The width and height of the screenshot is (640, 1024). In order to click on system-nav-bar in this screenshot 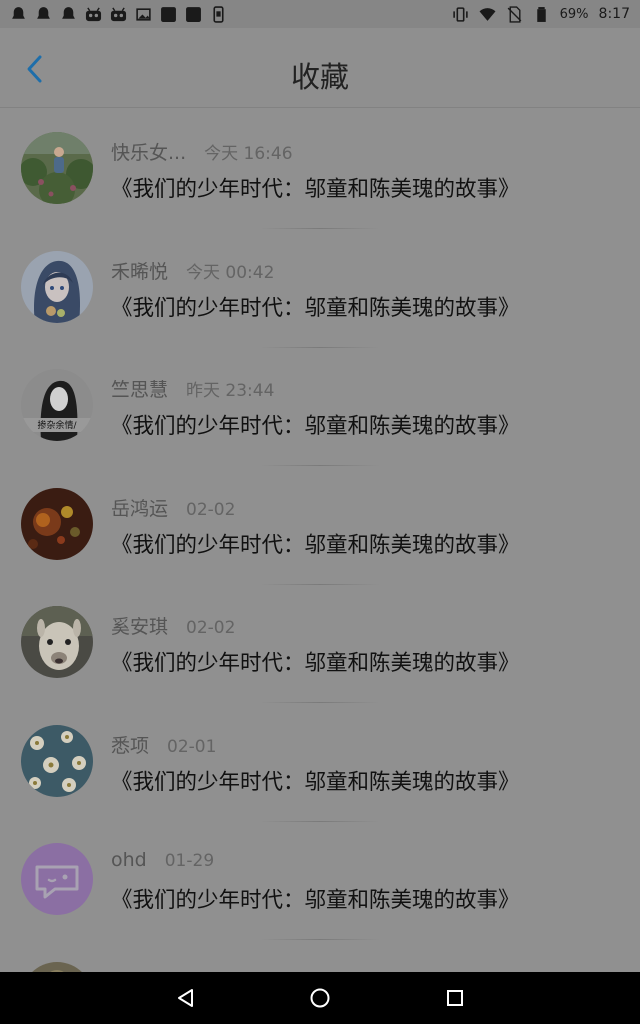, I will do `click(320, 998)`.